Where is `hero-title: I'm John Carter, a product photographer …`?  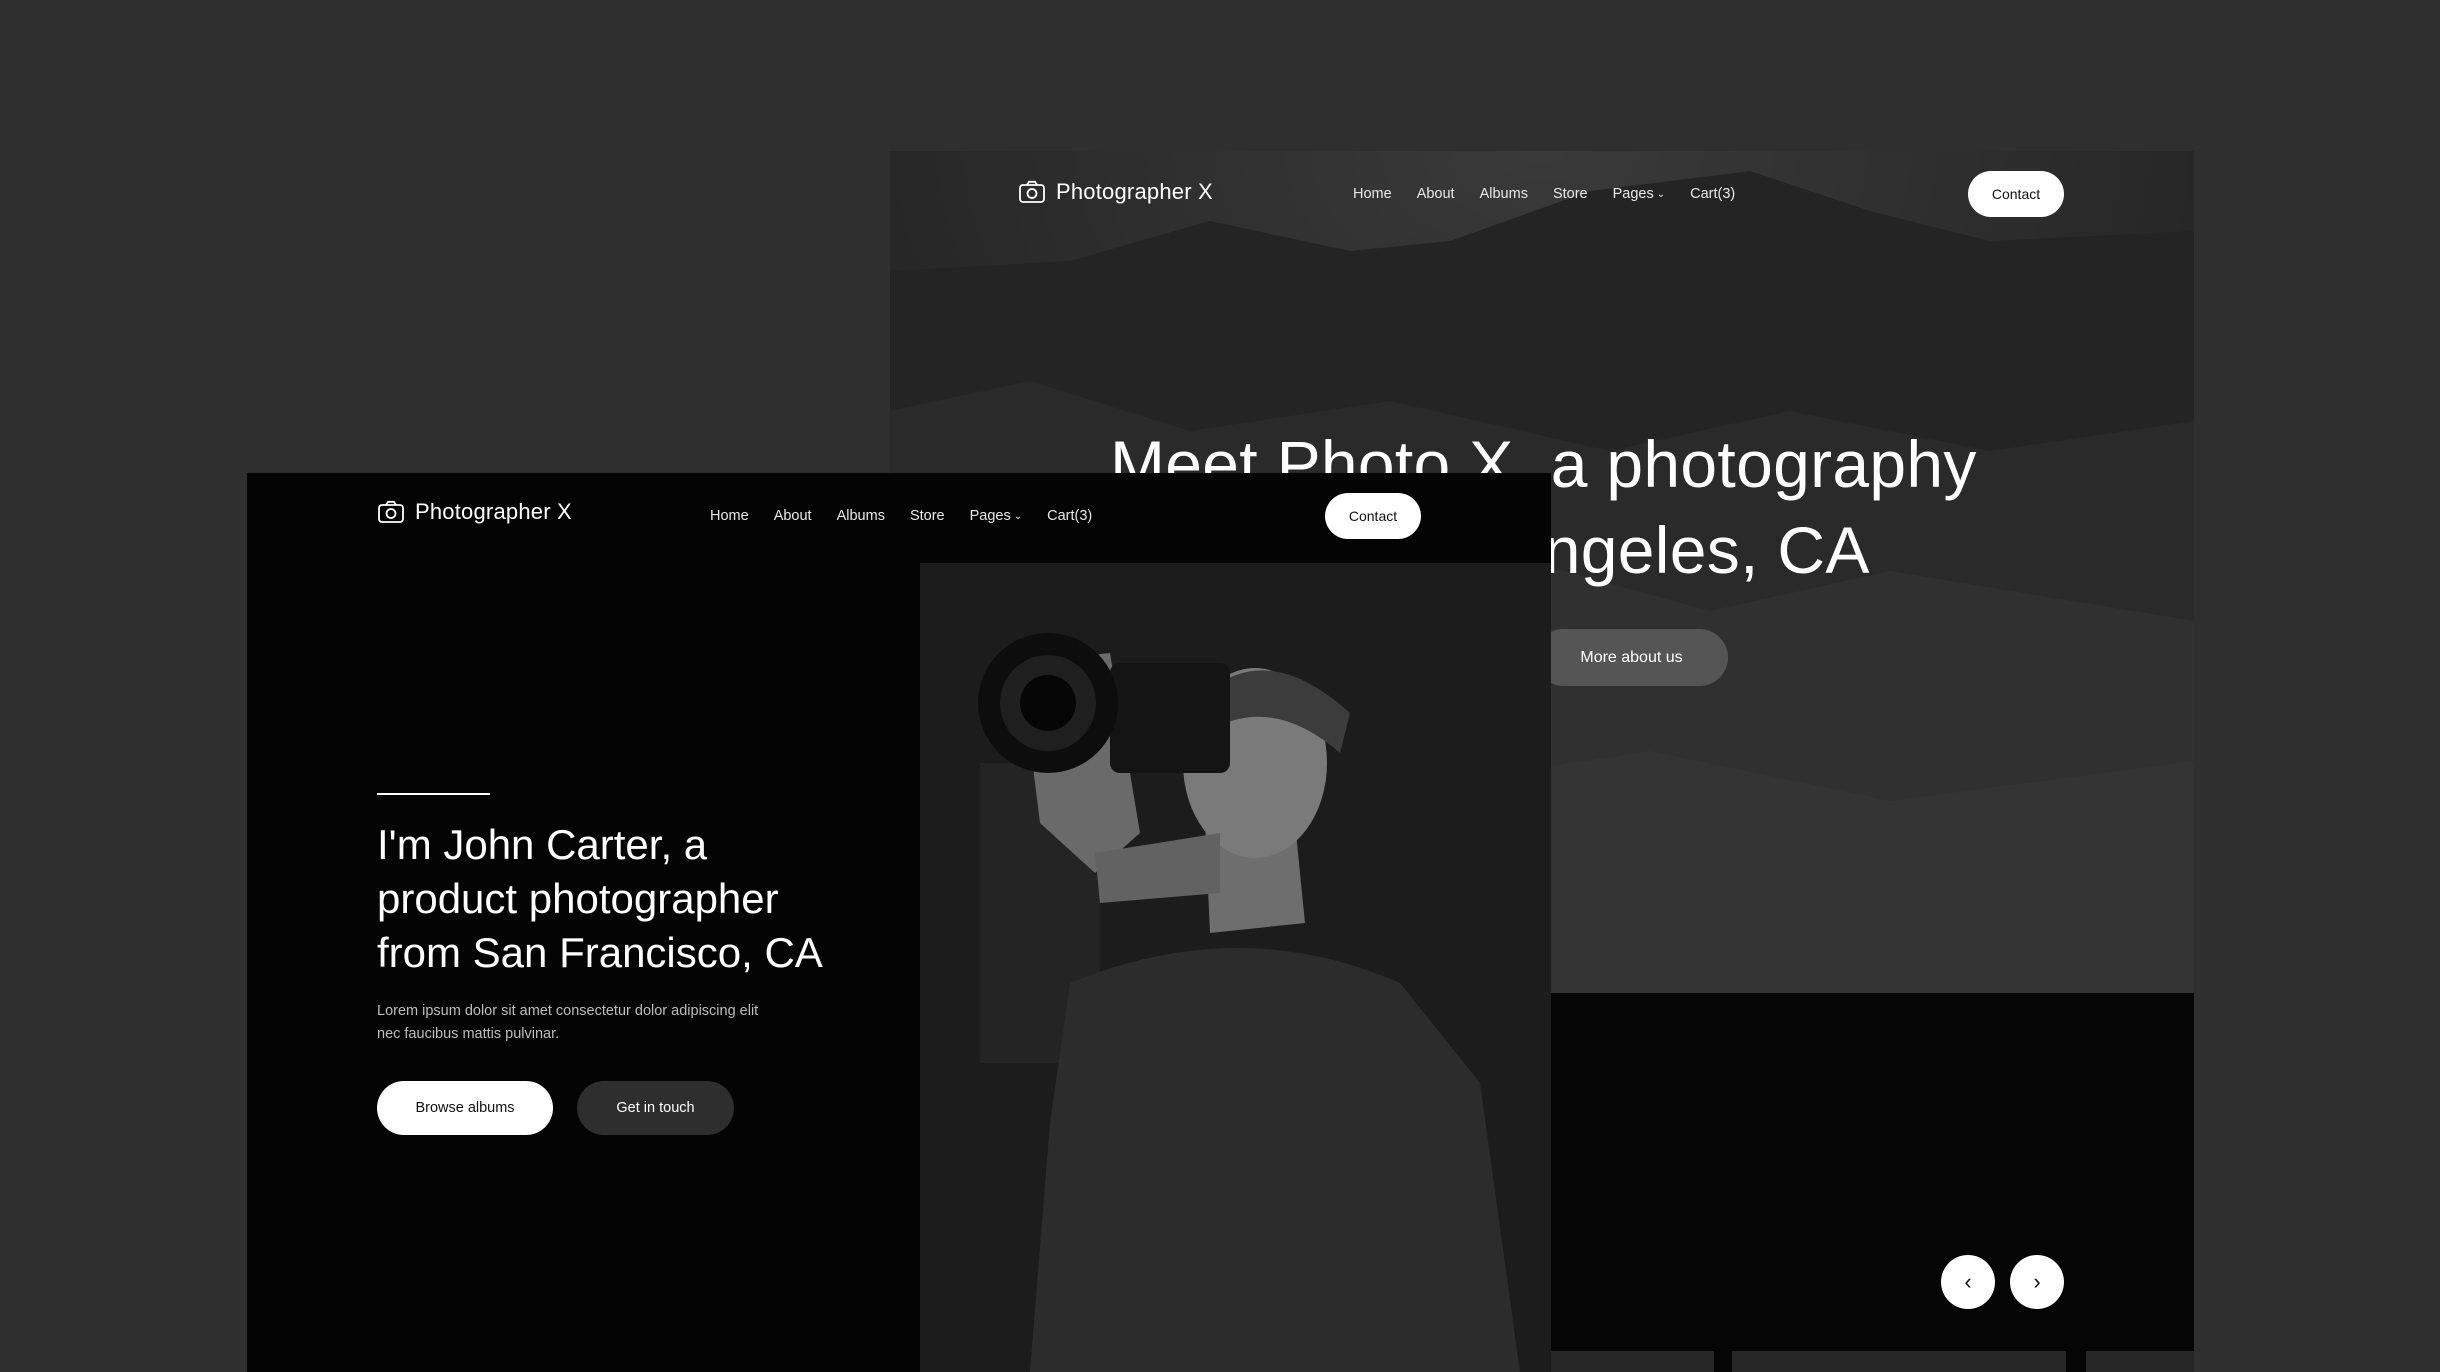
hero-title: I'm John Carter, a product photographer … is located at coordinates (600, 898).